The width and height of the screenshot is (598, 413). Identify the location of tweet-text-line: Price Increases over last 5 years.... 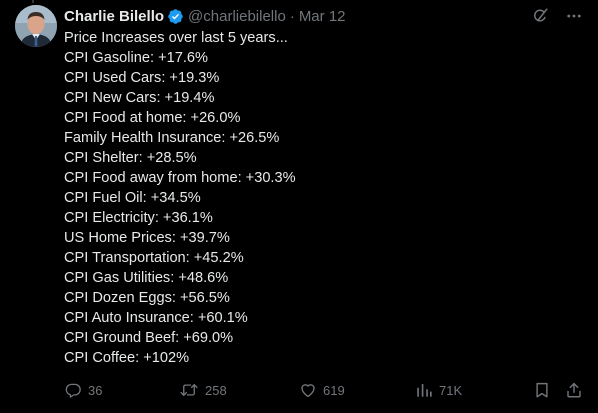
(176, 38).